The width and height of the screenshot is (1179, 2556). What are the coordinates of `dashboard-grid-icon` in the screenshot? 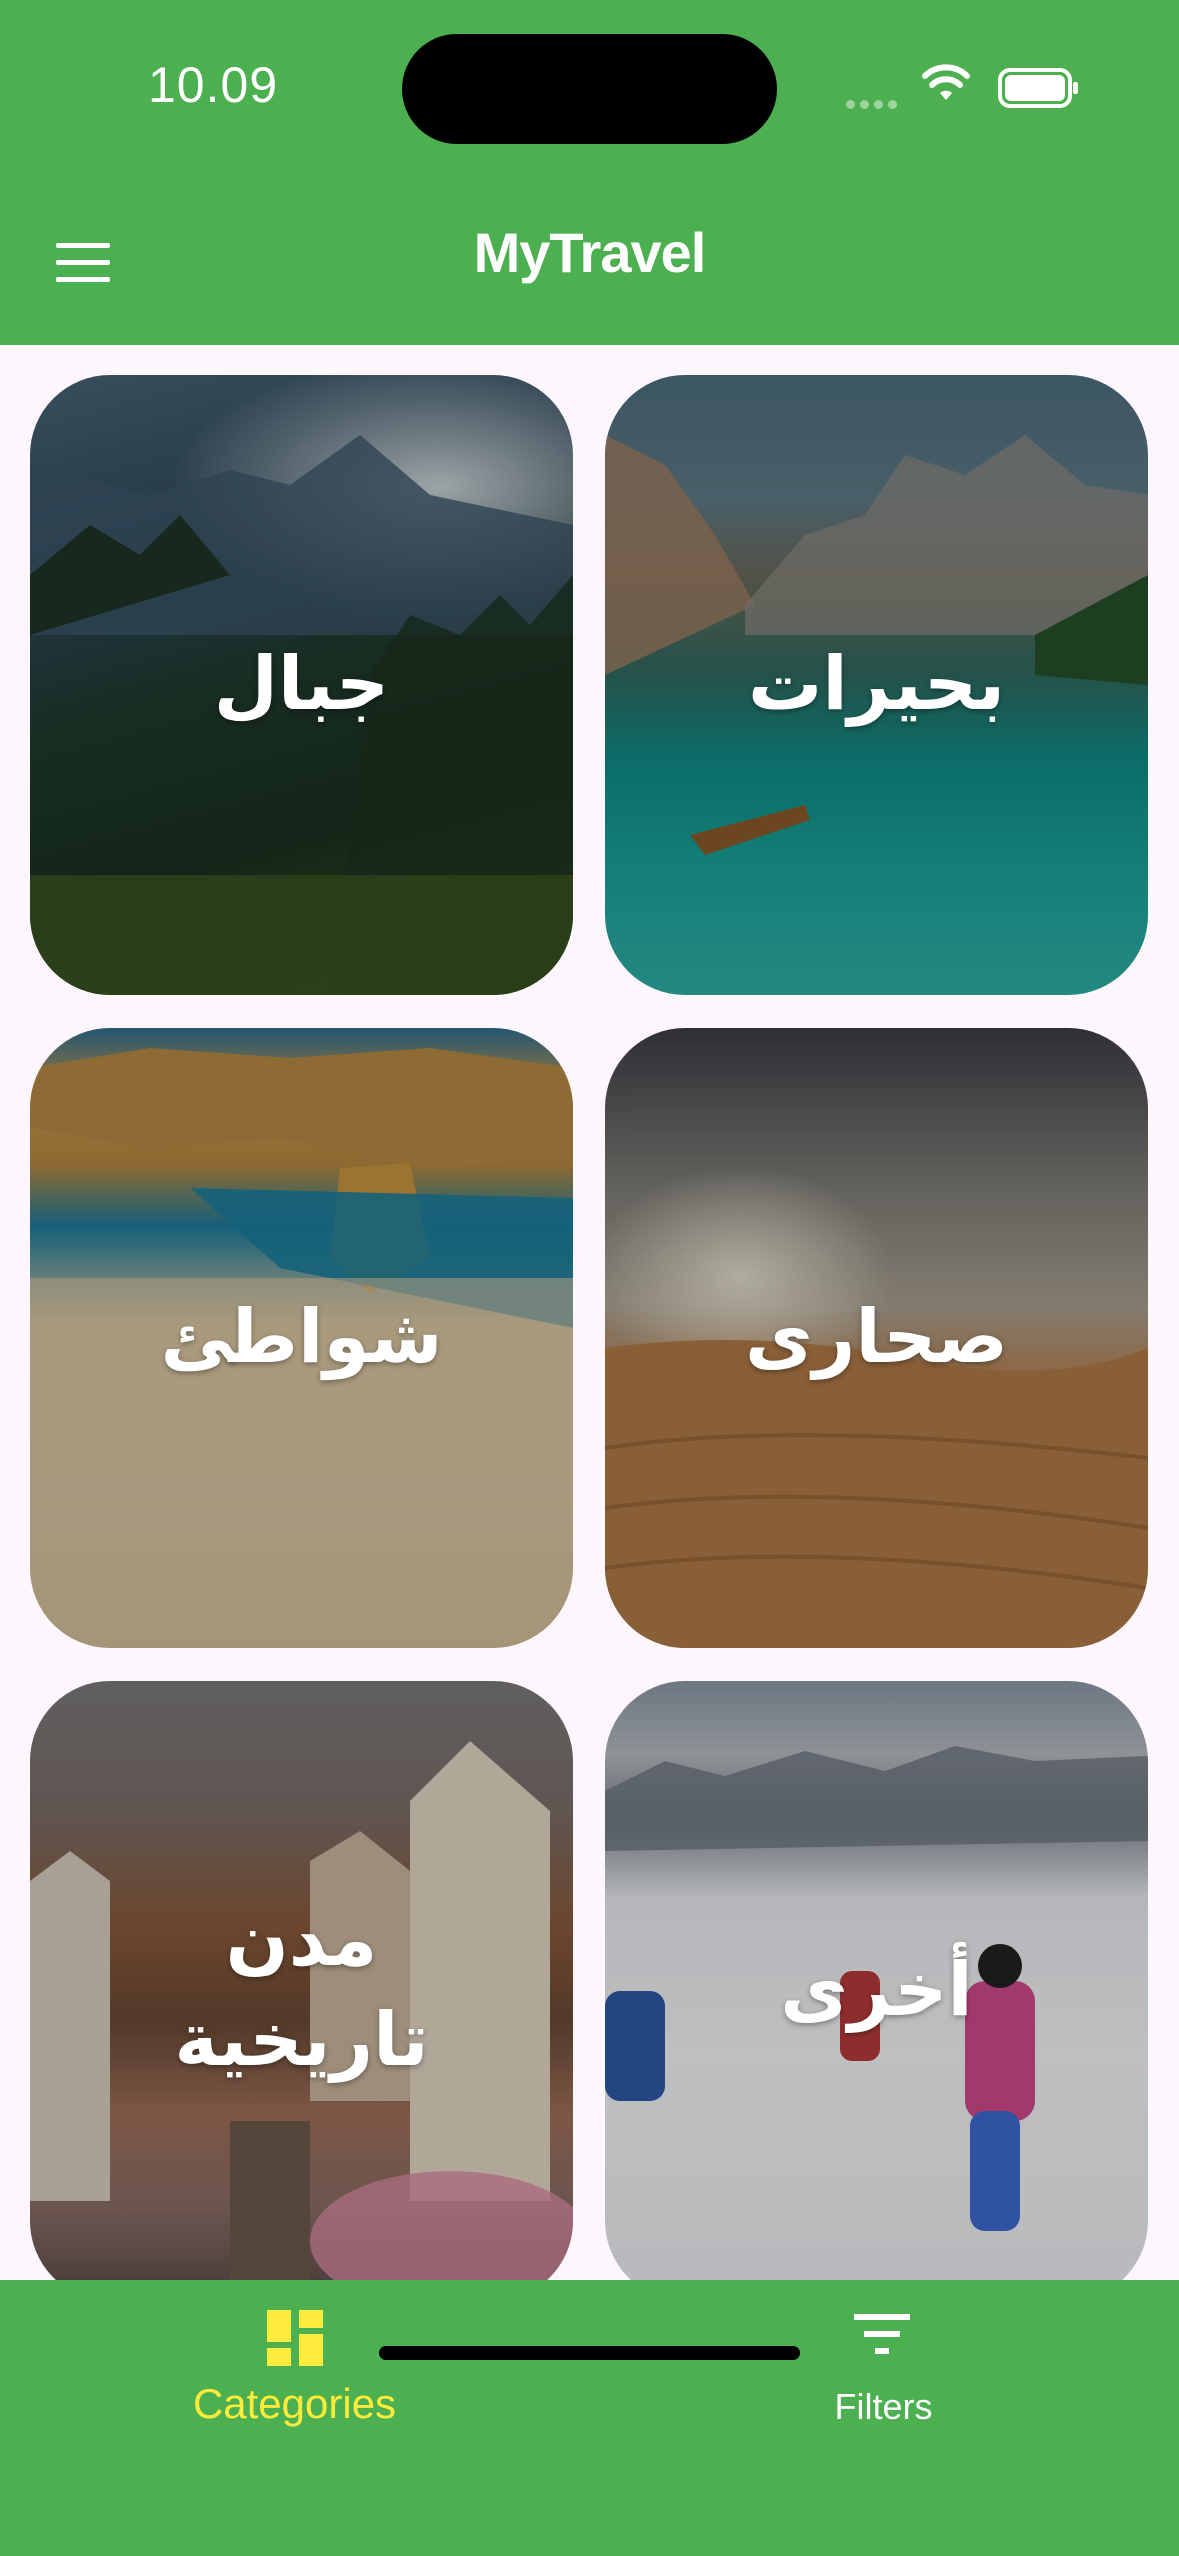 It's located at (295, 2338).